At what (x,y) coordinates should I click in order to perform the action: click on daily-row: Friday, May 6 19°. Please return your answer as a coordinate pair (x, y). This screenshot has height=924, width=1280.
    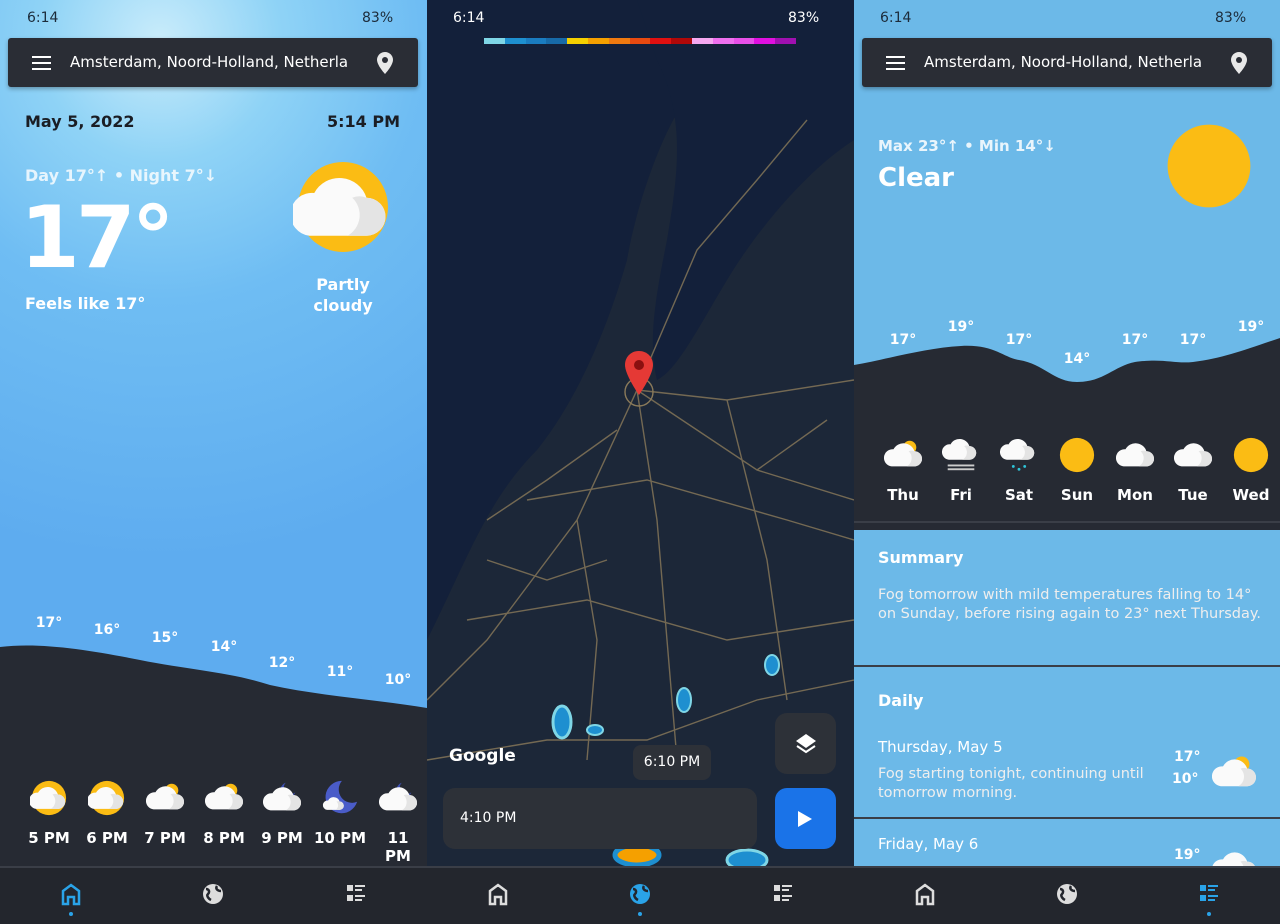
    Looking at the image, I should click on (1067, 850).